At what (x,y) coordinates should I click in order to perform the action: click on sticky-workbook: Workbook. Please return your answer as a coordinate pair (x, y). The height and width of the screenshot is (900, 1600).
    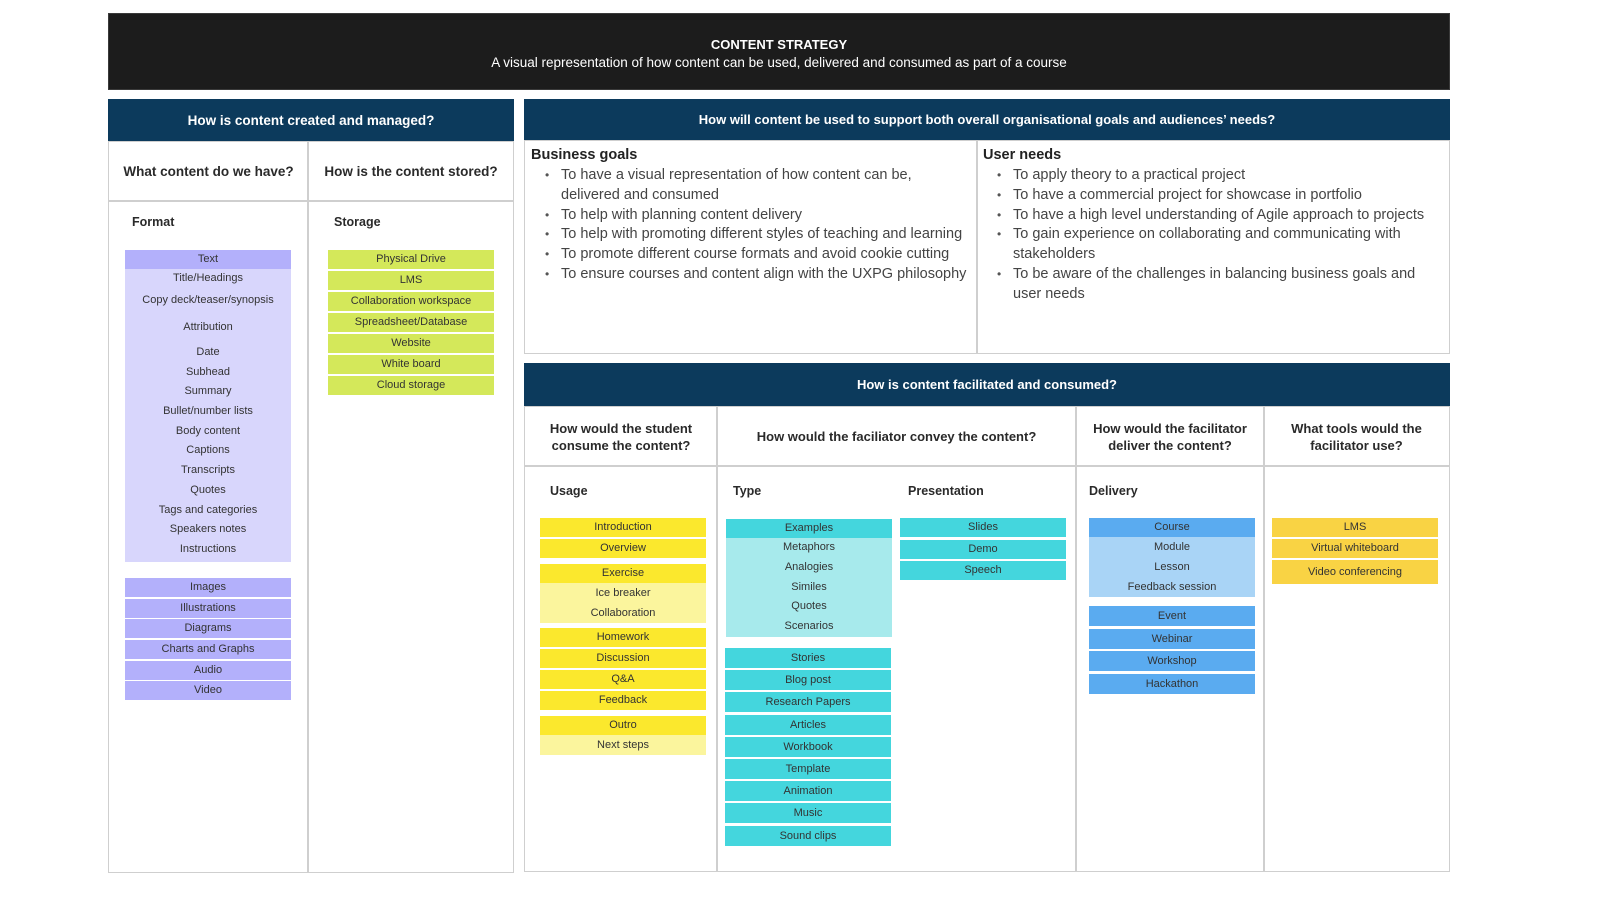
    Looking at the image, I should click on (808, 746).